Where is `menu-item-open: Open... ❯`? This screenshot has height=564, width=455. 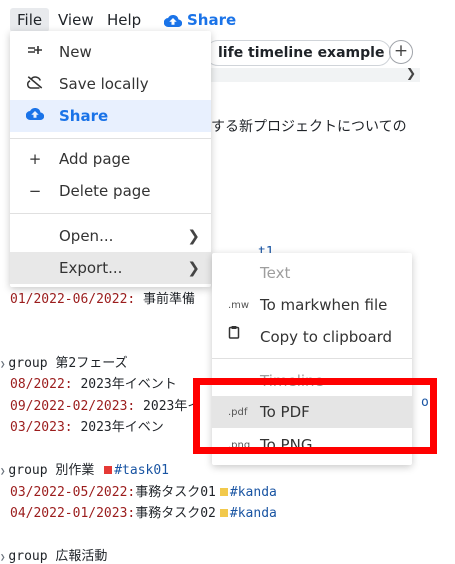 menu-item-open: Open... ❯ is located at coordinates (110, 236).